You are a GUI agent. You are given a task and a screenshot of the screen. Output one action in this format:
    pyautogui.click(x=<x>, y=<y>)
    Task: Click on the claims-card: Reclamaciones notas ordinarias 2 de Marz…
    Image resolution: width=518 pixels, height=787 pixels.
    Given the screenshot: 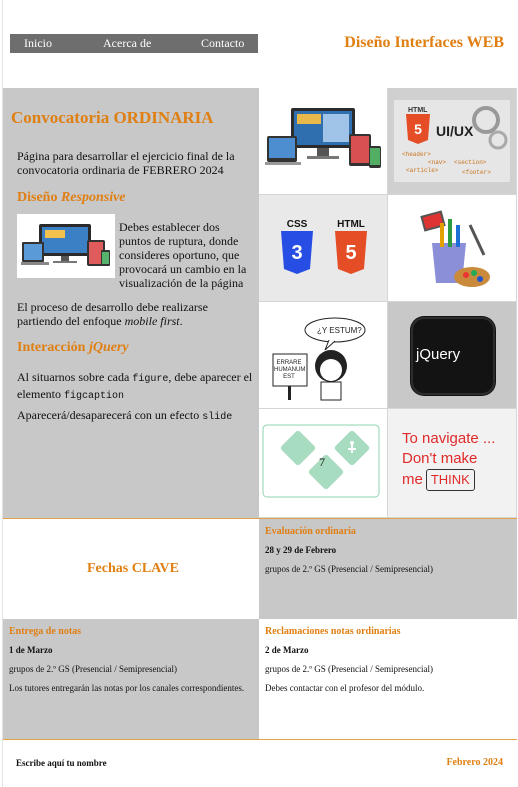 What is the action you would take?
    pyautogui.click(x=388, y=679)
    